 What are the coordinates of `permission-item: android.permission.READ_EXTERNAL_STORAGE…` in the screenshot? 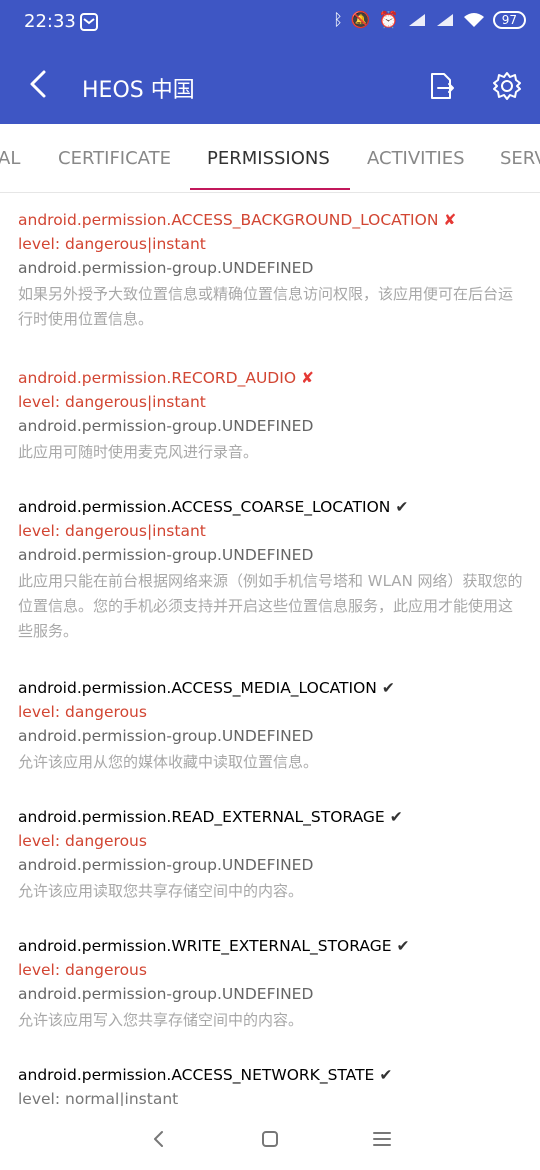 It's located at (272, 854).